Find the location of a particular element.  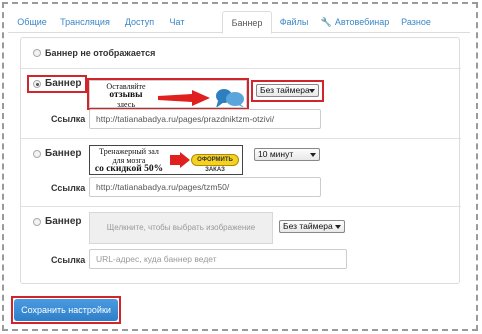

banner-3-label: Баннер is located at coordinates (63, 221).